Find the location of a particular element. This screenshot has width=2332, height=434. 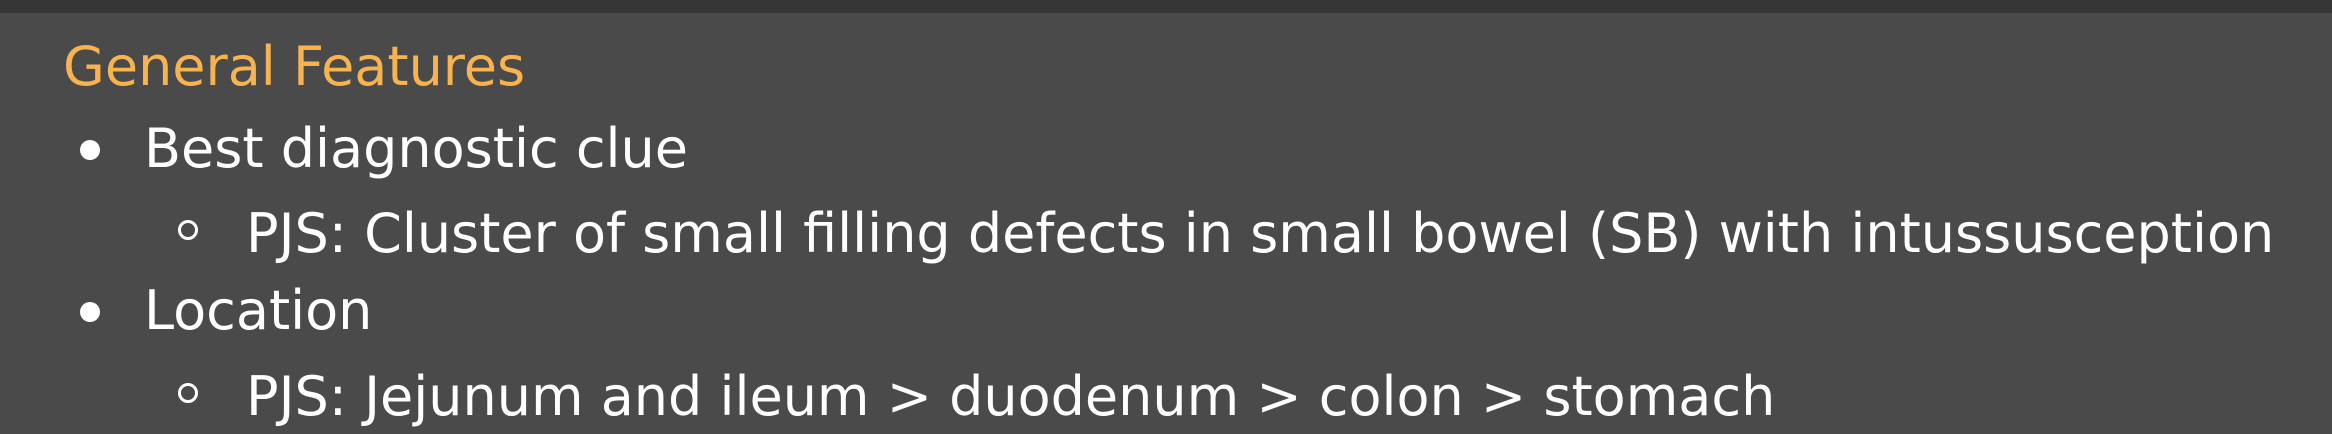

section-title: General Features is located at coordinates (294, 66).